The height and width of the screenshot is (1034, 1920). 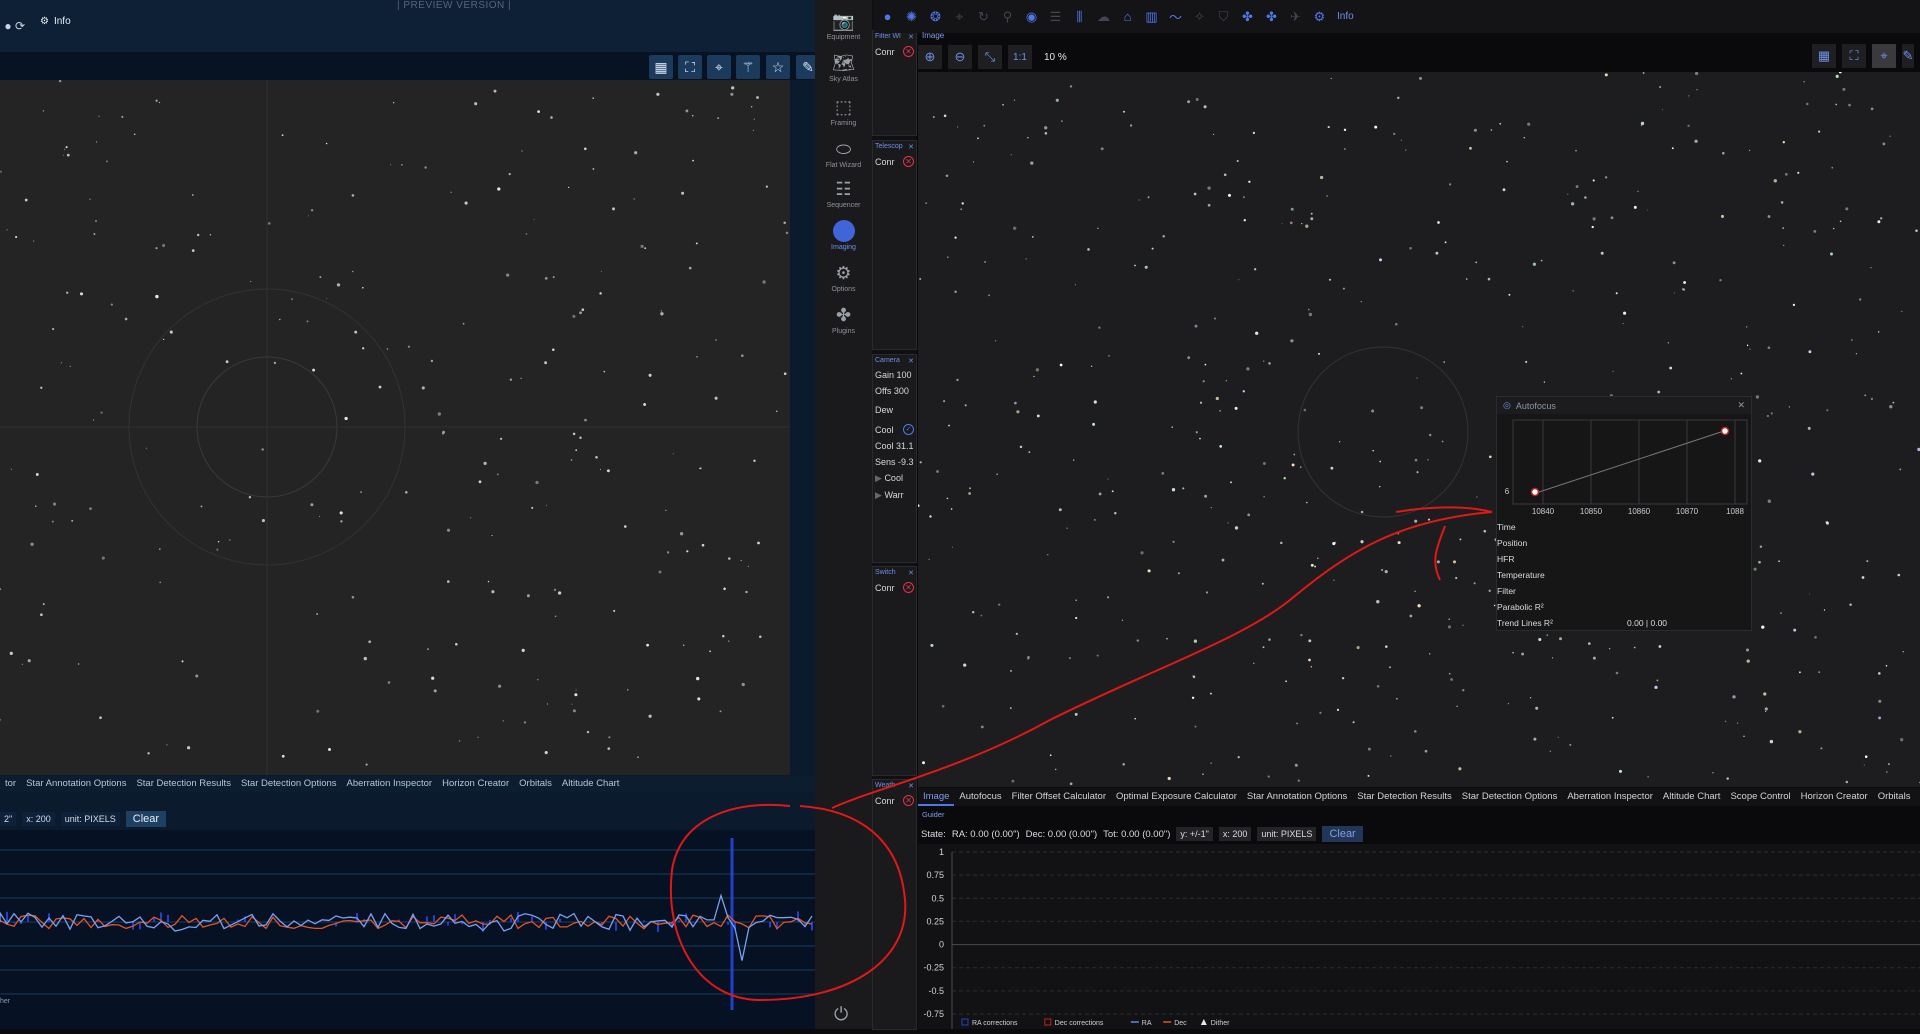 What do you see at coordinates (936, 797) in the screenshot?
I see `tab-image: Image` at bounding box center [936, 797].